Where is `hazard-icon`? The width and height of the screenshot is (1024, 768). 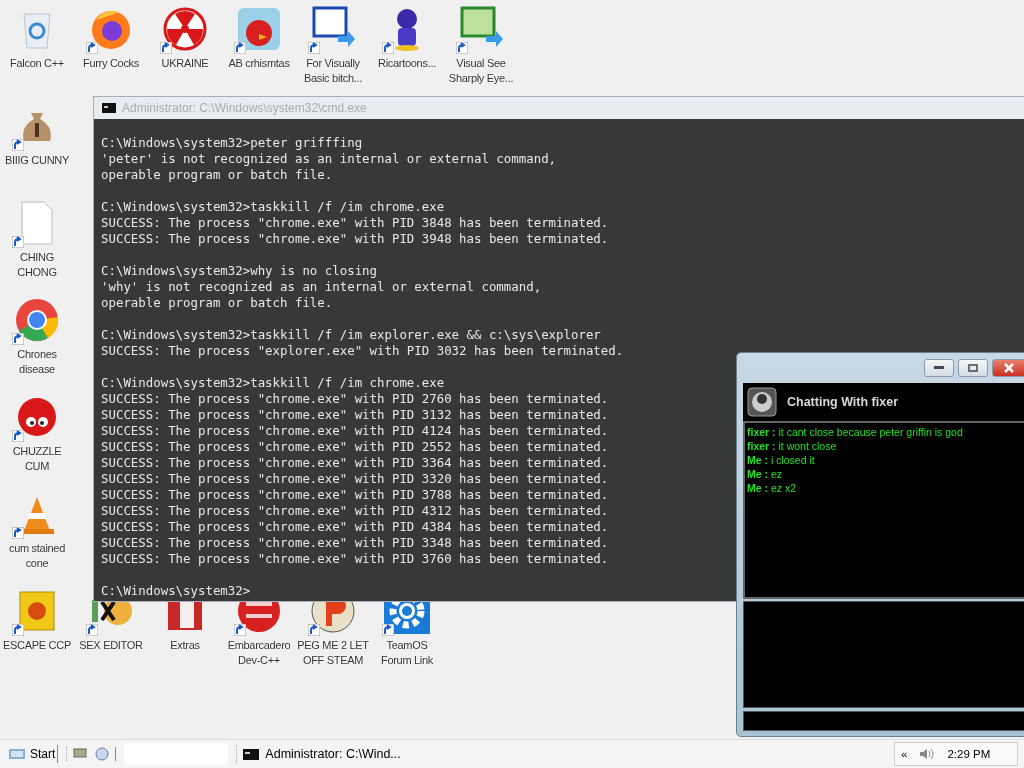
hazard-icon is located at coordinates (185, 29).